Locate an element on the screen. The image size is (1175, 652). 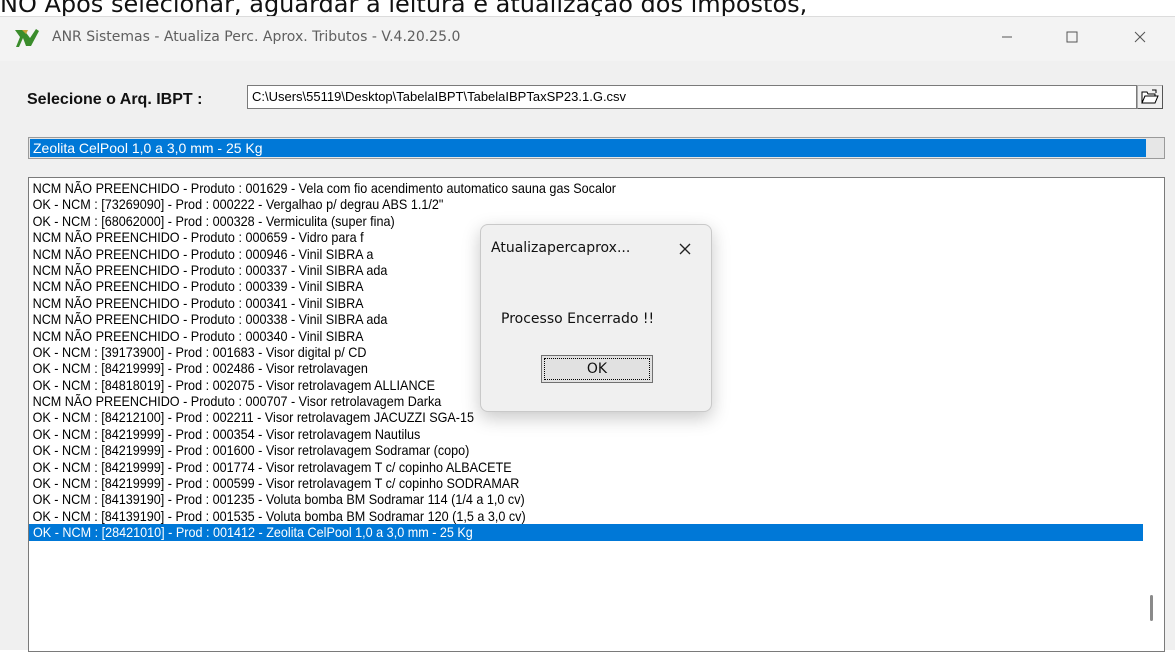
progress-item-text: Zeolita CelPool 1,0 a 3,0 mm - 25 Kg is located at coordinates (148, 148).